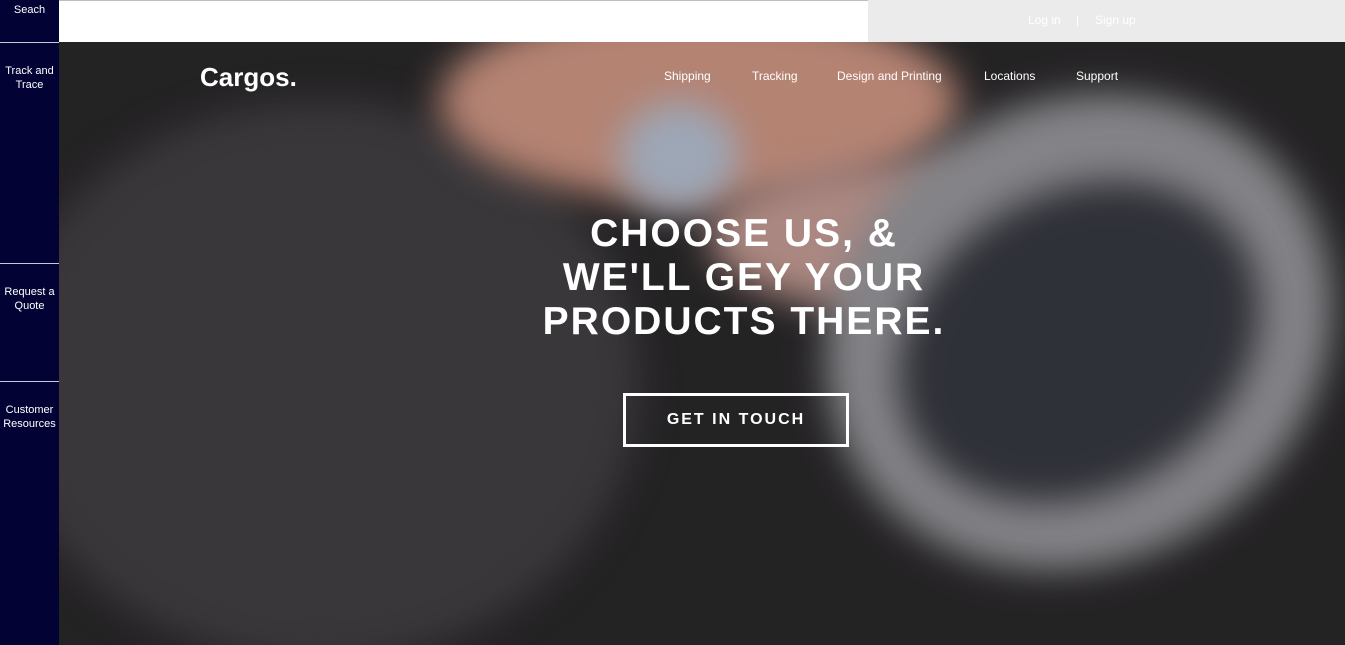  Describe the element at coordinates (248, 77) in the screenshot. I see `site-logo: Cargos.` at that location.